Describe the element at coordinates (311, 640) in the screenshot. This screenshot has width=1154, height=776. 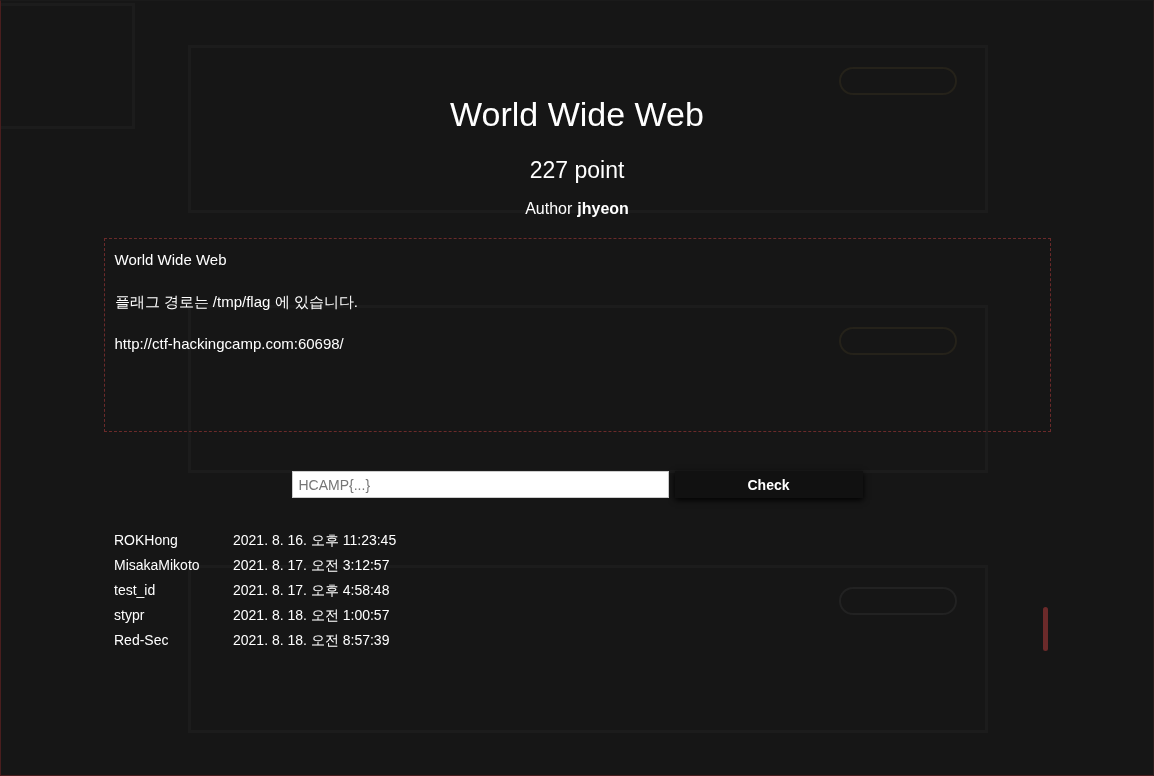
I see `solve-time: 2021. 8. 18. 오전 8:57:39` at that location.